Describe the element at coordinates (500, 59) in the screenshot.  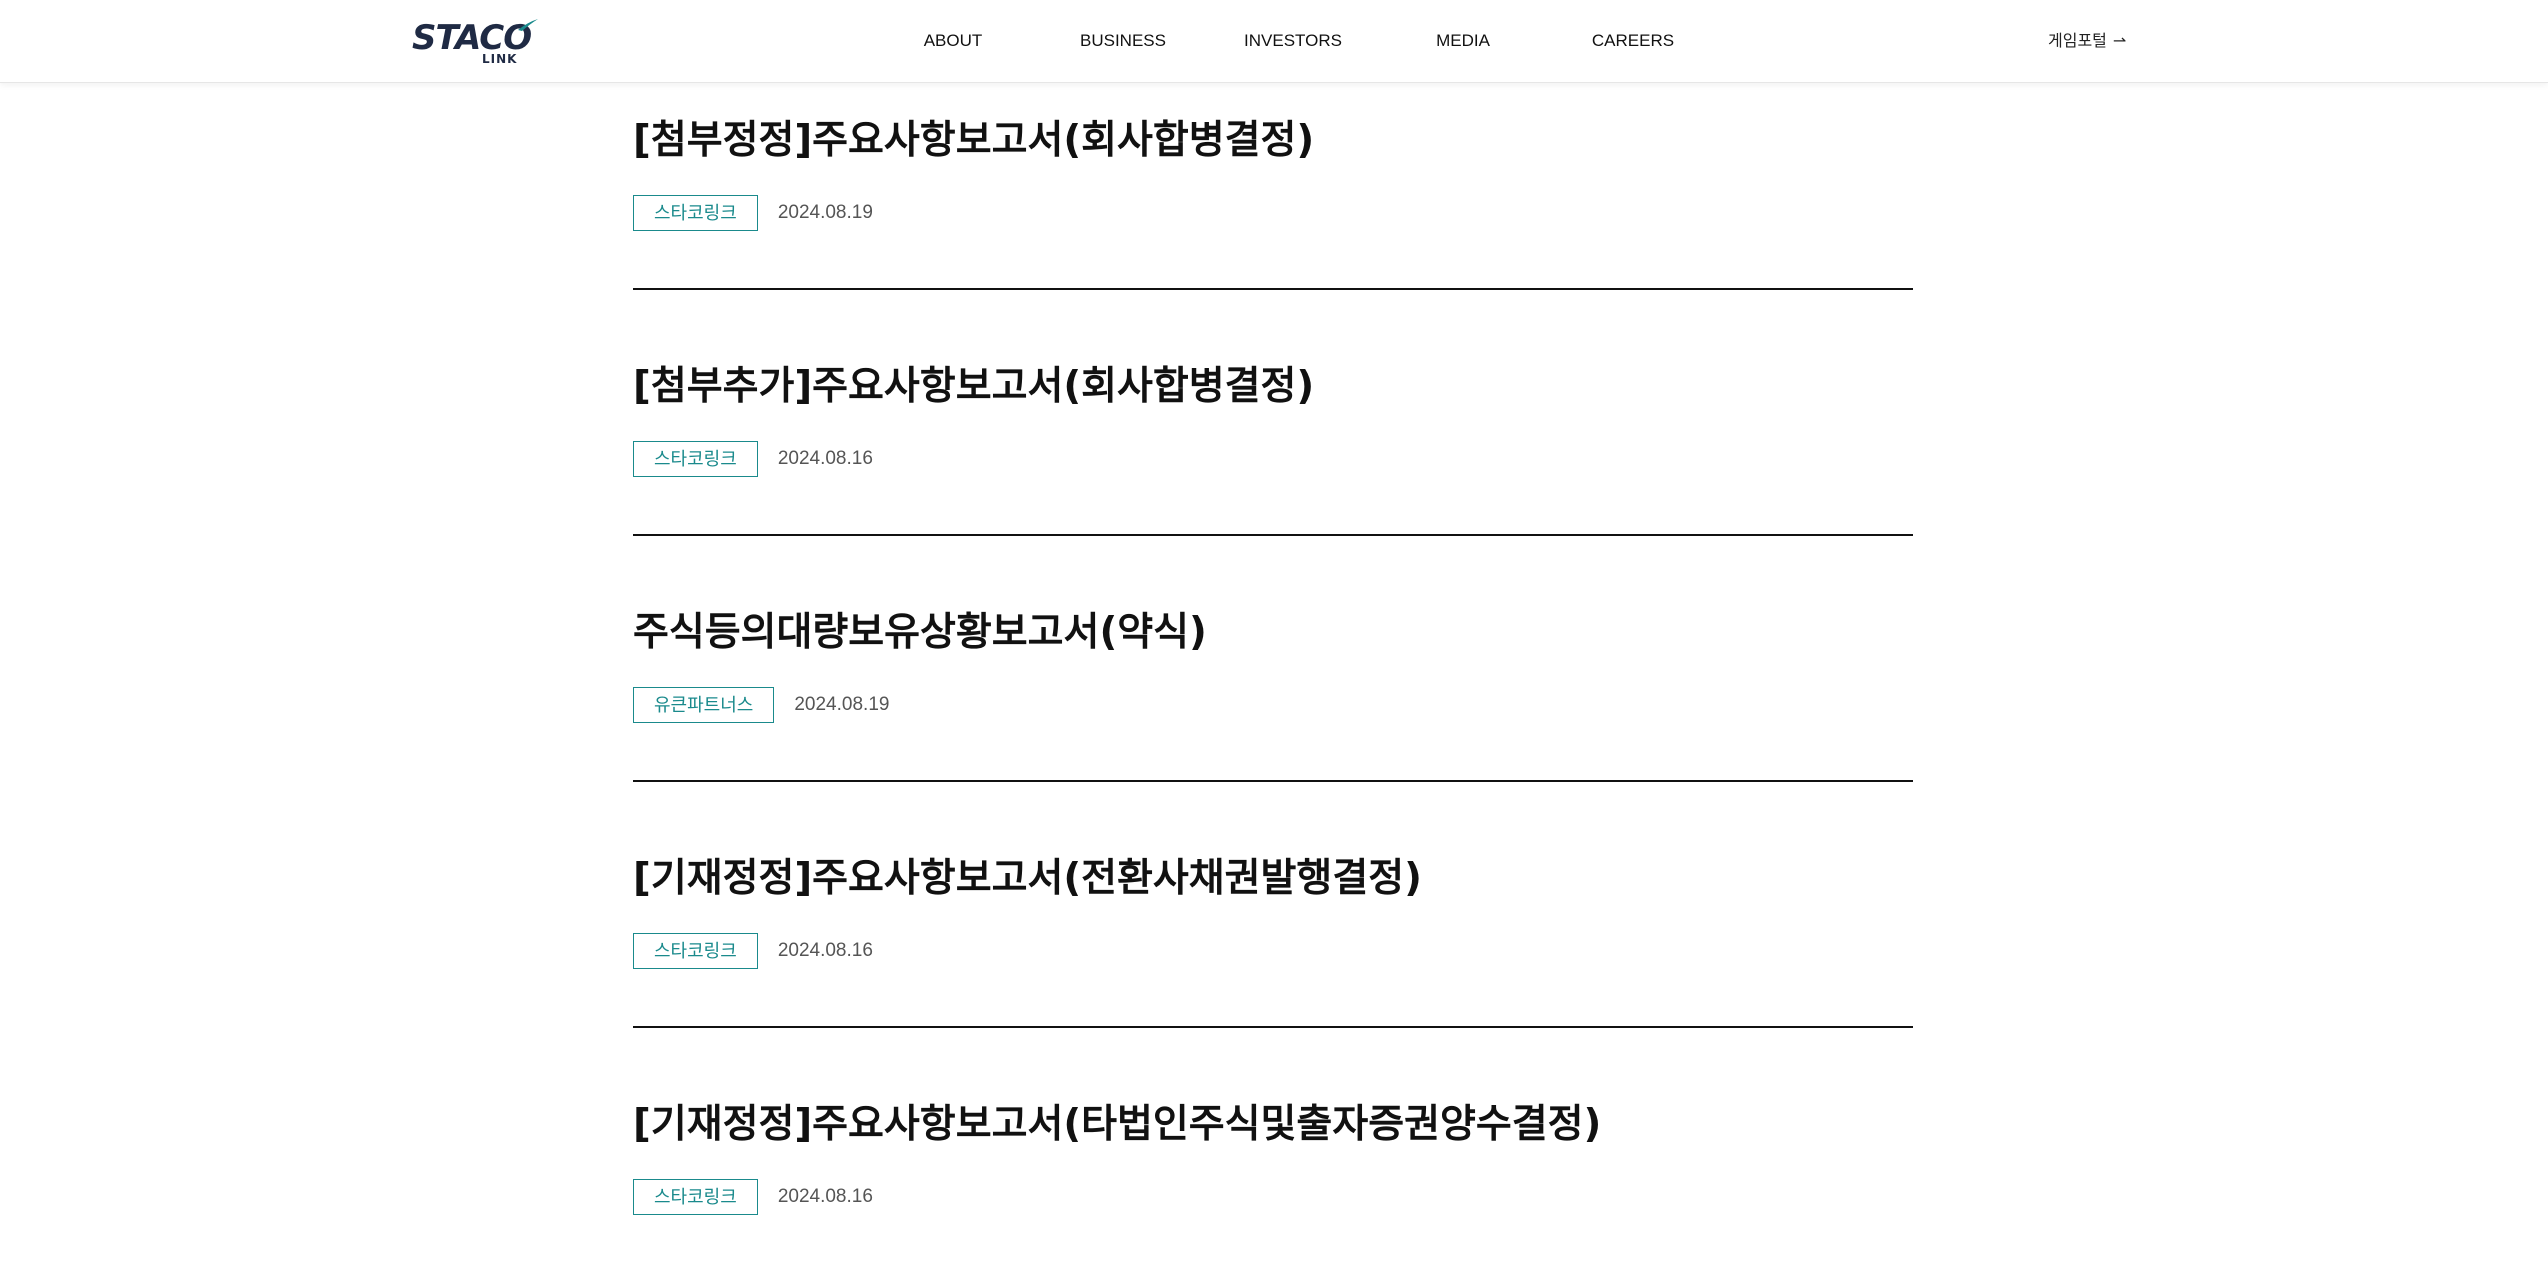
I see `logo-subtext: LINK` at that location.